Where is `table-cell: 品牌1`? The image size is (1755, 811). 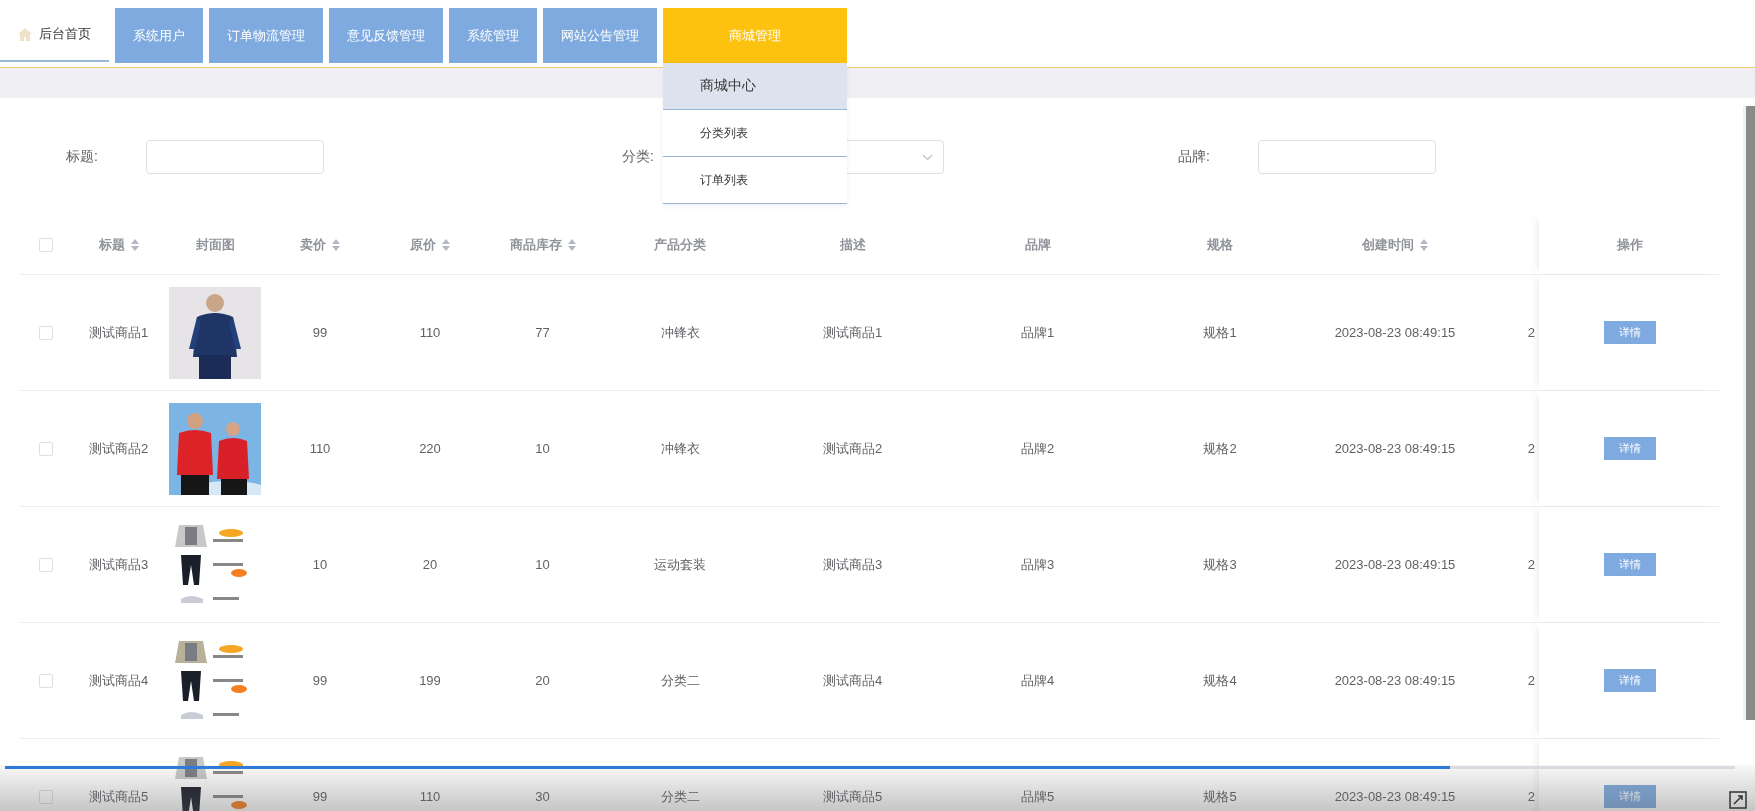
table-cell: 品牌1 is located at coordinates (1037, 332).